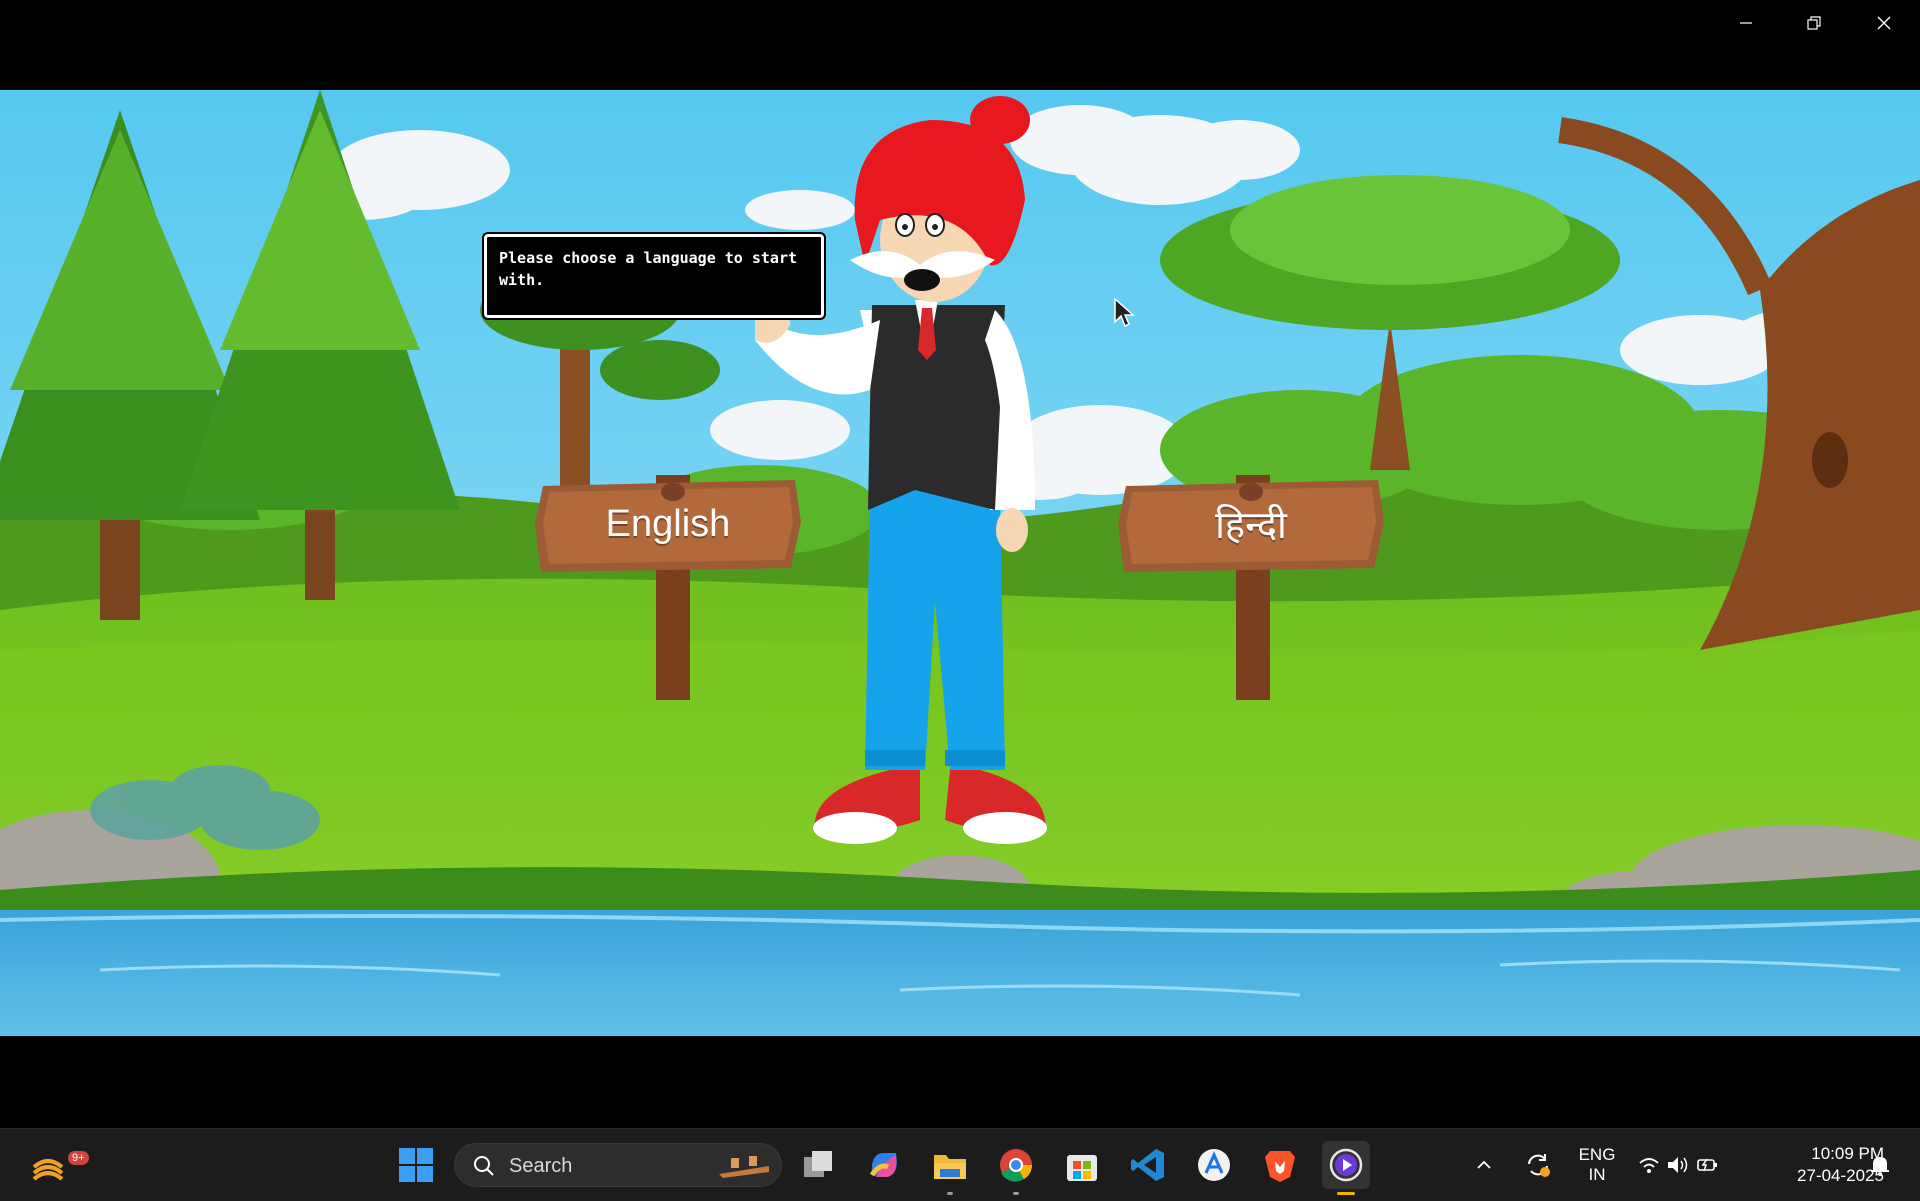  I want to click on file-explorer-button, so click(950, 1168).